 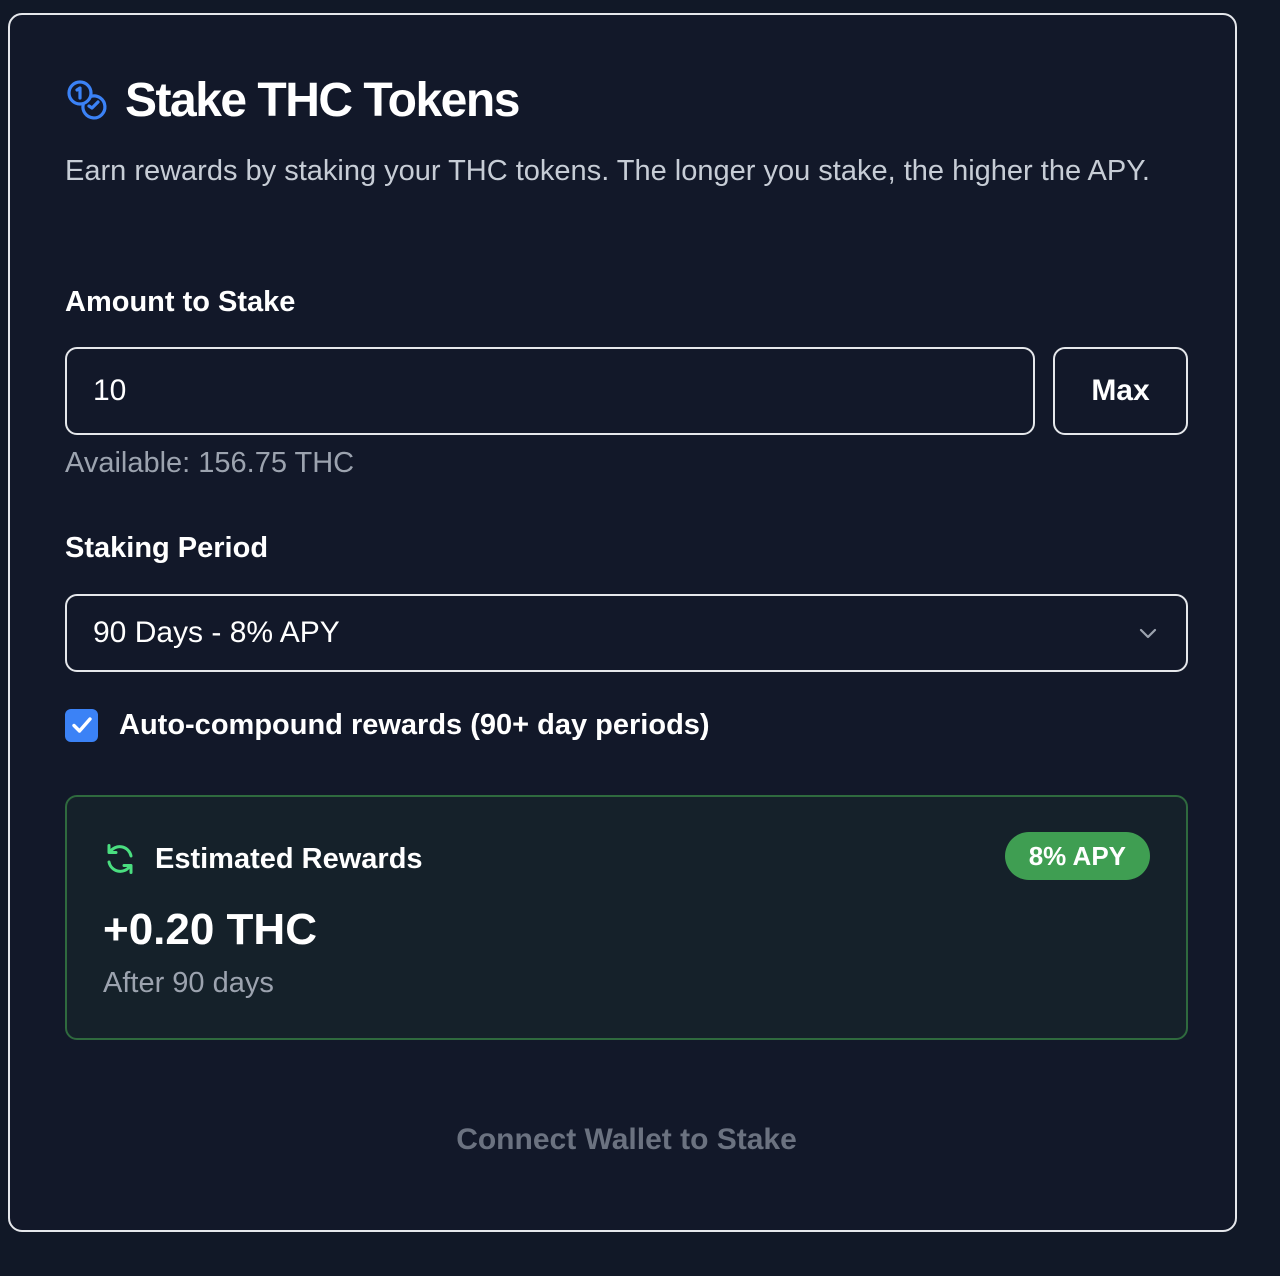 I want to click on rewards-amount: +0.20 THC, so click(x=210, y=929).